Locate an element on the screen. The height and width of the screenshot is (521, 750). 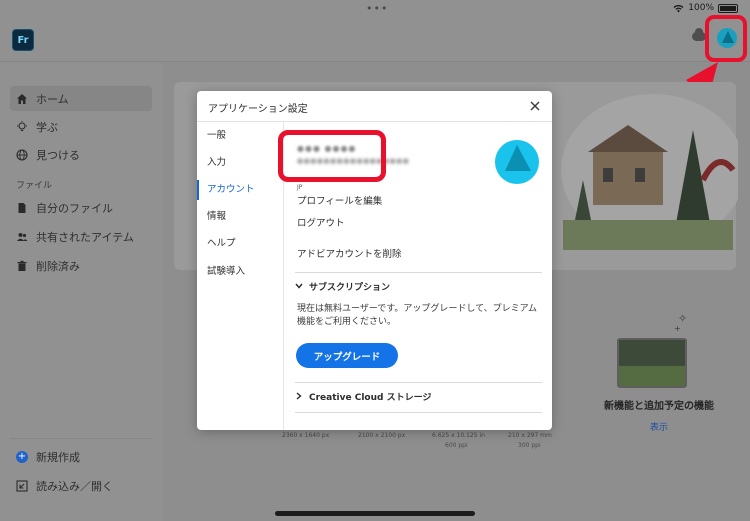
dialog-nav: 一般 入力 アカウント 情報 ヘルプ 試験導入 is located at coordinates (240, 276).